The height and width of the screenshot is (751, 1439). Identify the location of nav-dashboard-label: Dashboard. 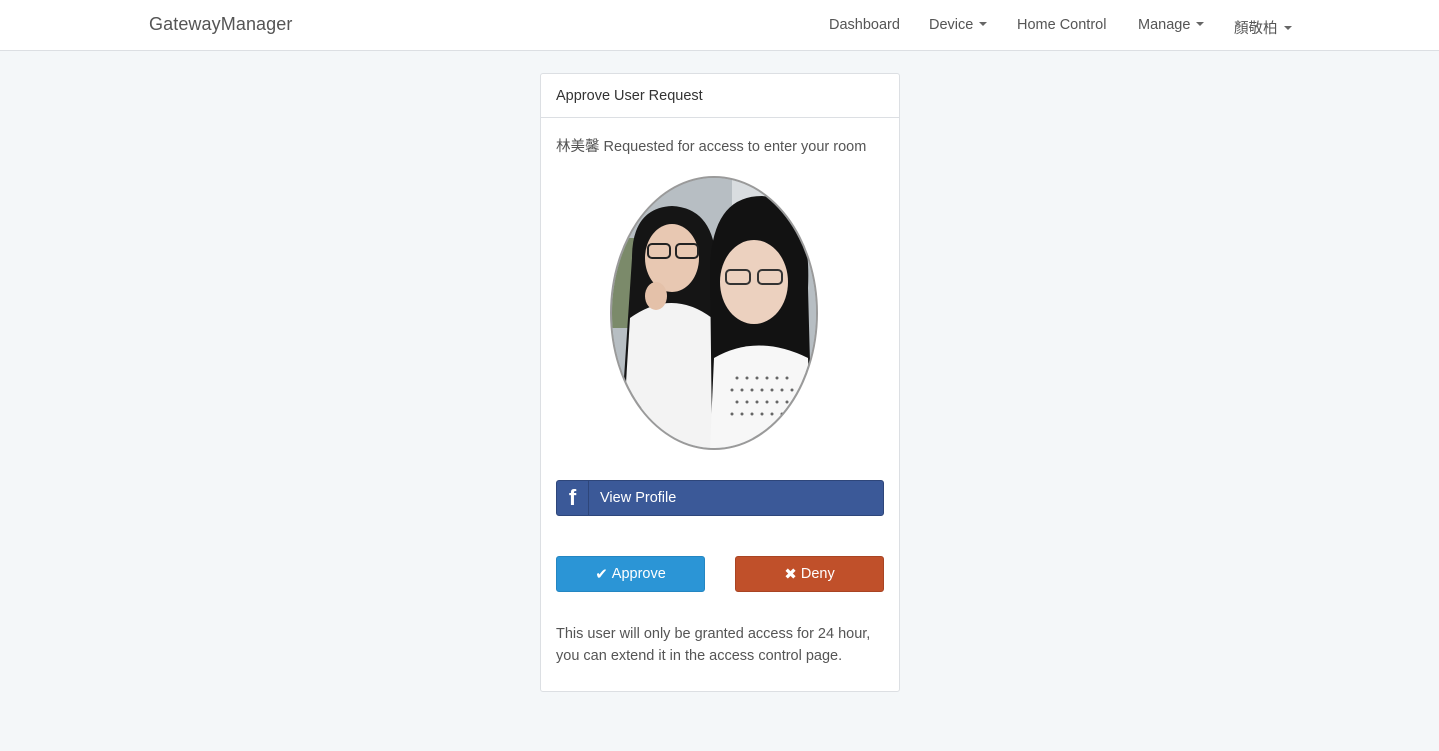
(864, 25).